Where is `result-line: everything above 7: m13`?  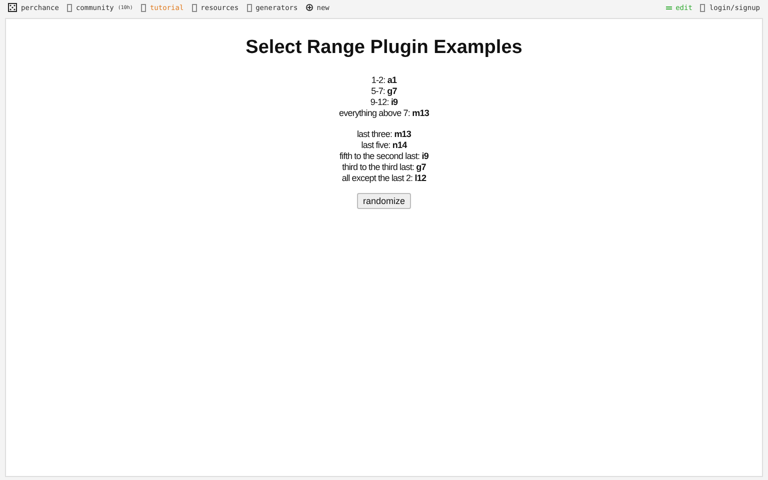
result-line: everything above 7: m13 is located at coordinates (384, 113).